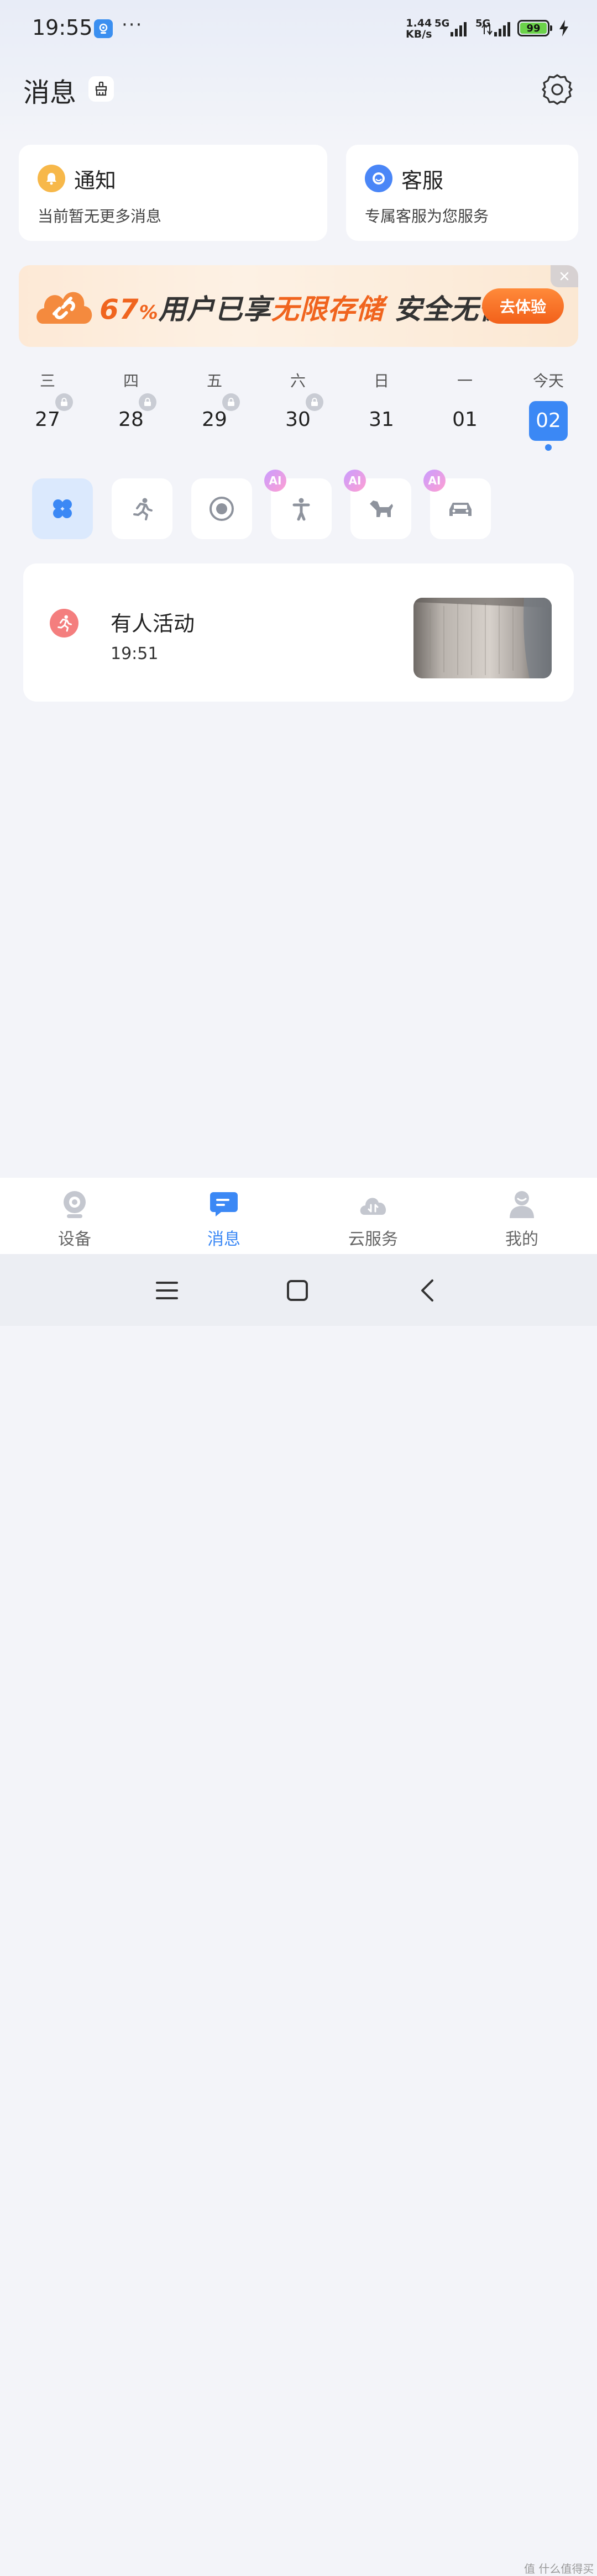 The image size is (597, 2576). I want to click on day-weekday: 日, so click(381, 381).